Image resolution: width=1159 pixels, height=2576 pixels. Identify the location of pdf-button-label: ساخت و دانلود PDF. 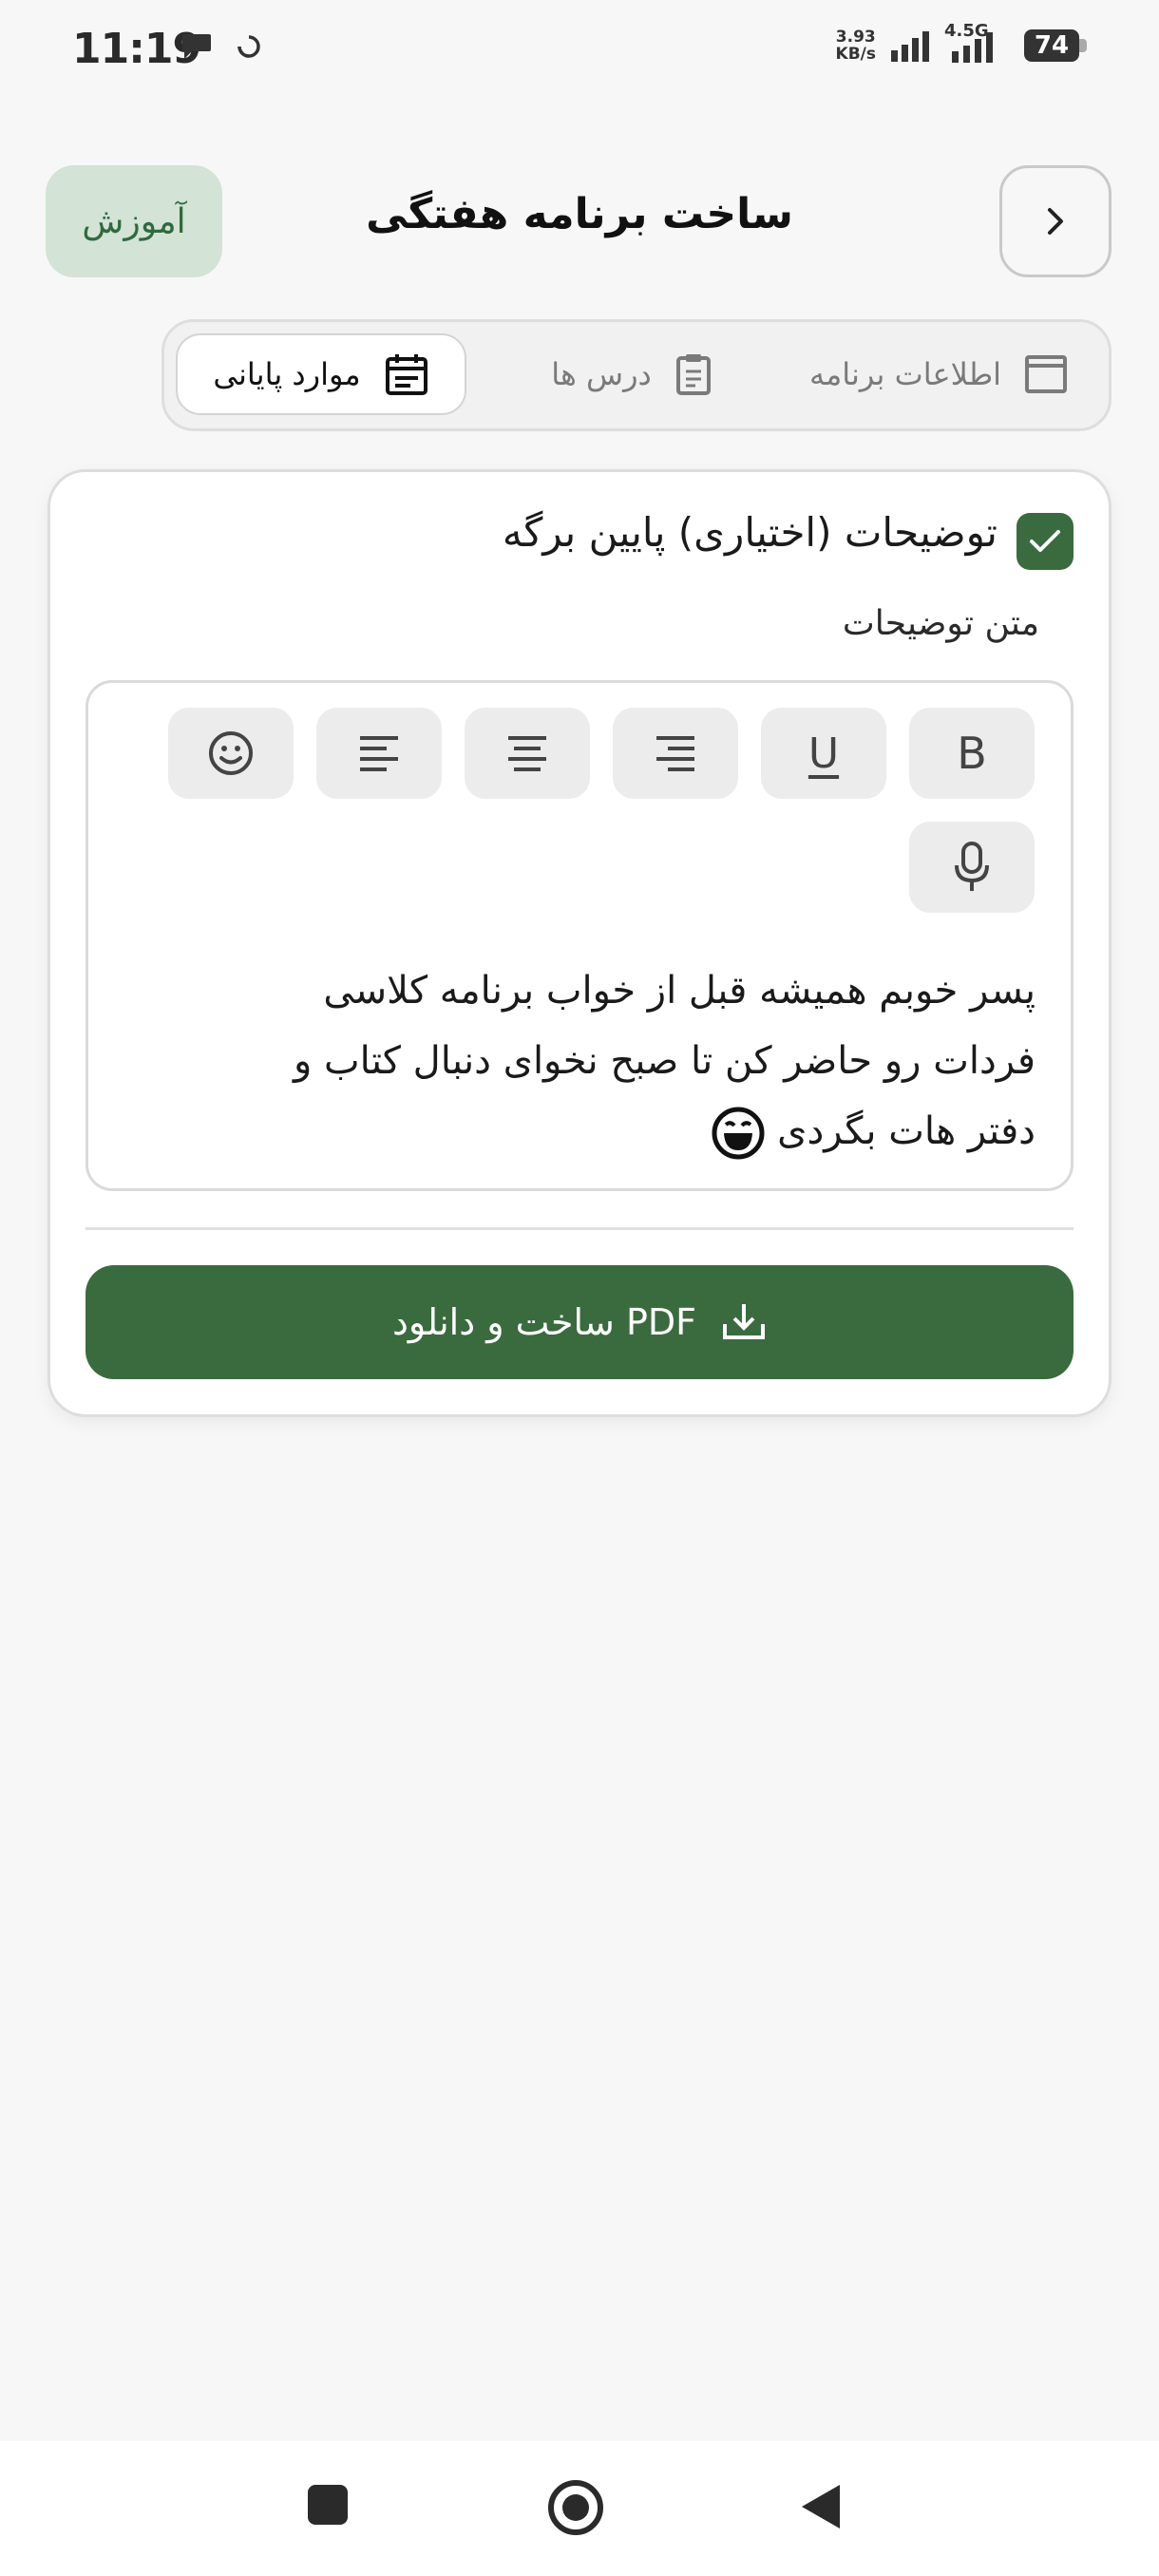
(544, 1322).